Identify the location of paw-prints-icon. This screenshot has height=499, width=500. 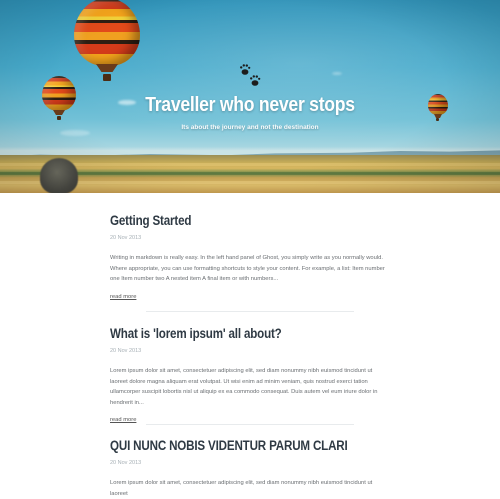
(251, 76).